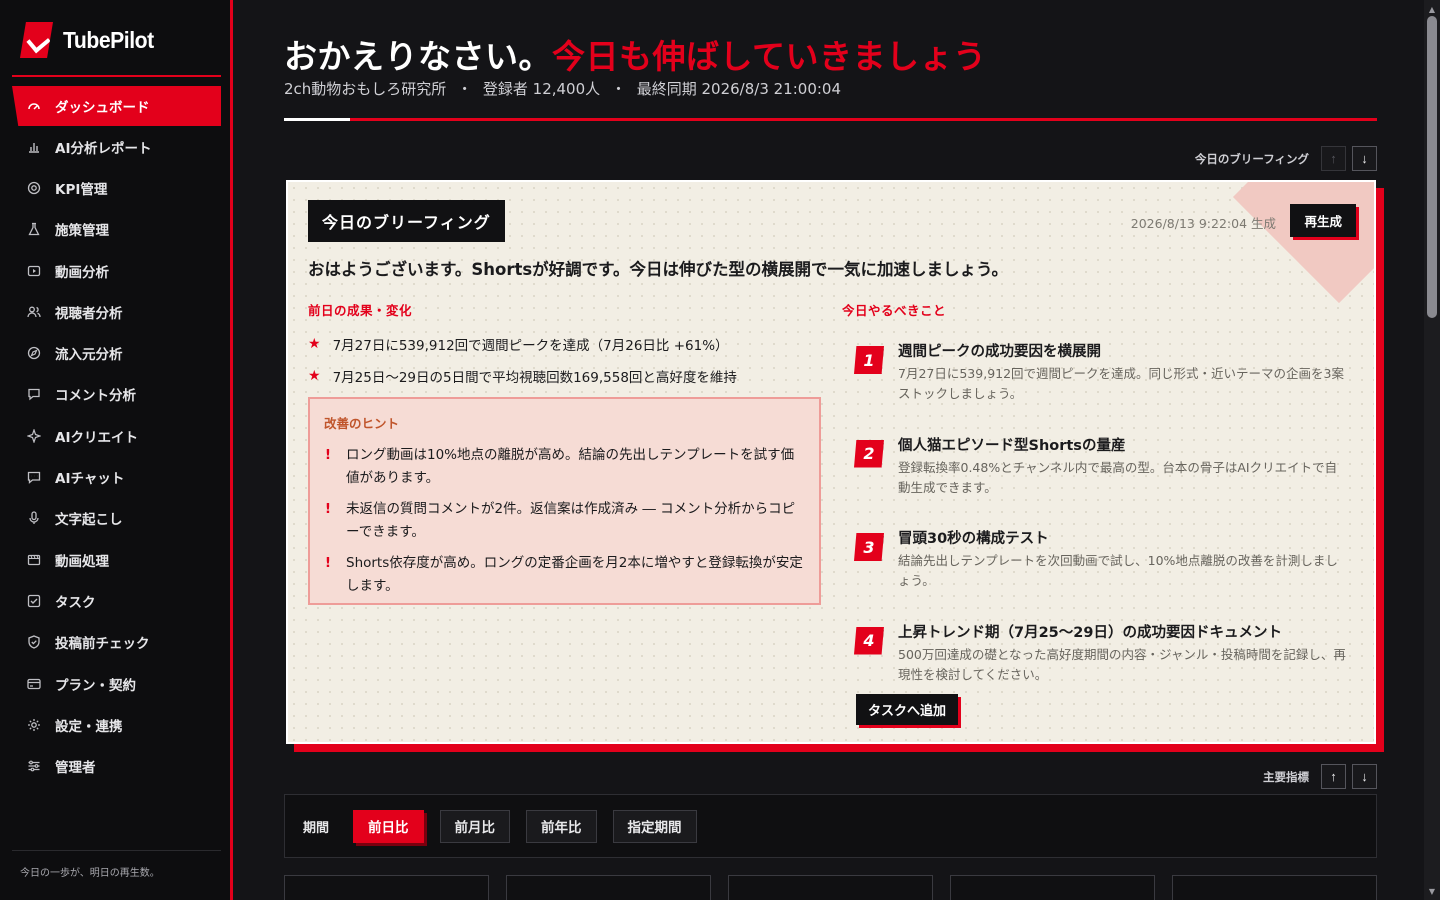  I want to click on briefing-section-controls: 今日のブリーフィング ↑ ↓, so click(1286, 158).